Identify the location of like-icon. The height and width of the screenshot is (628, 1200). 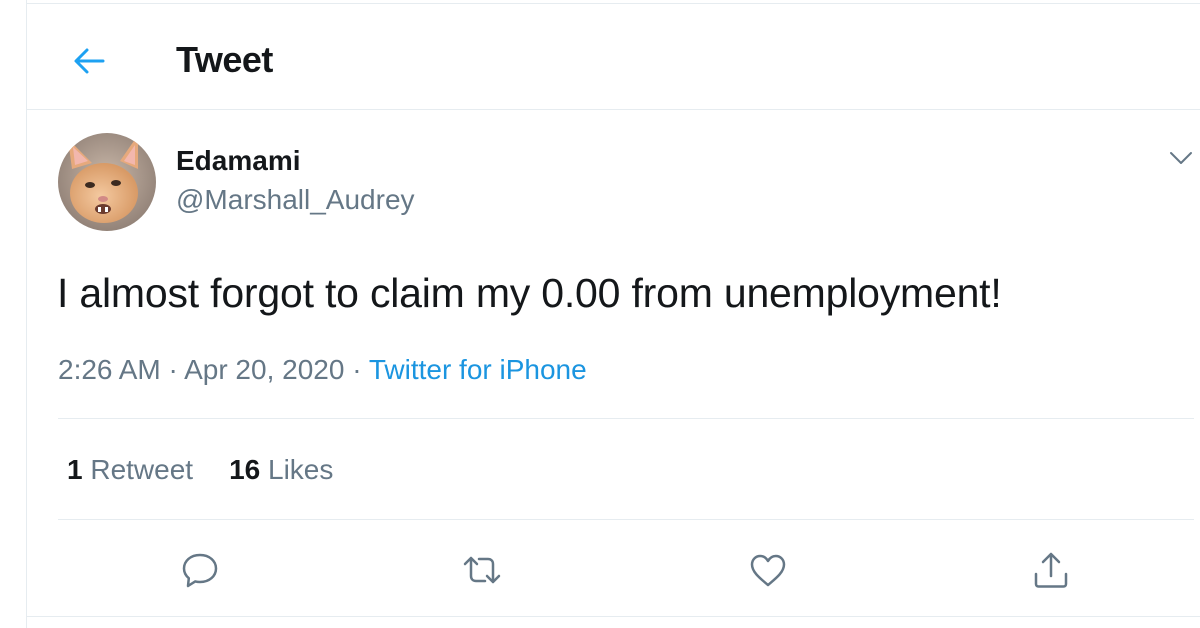
(768, 570).